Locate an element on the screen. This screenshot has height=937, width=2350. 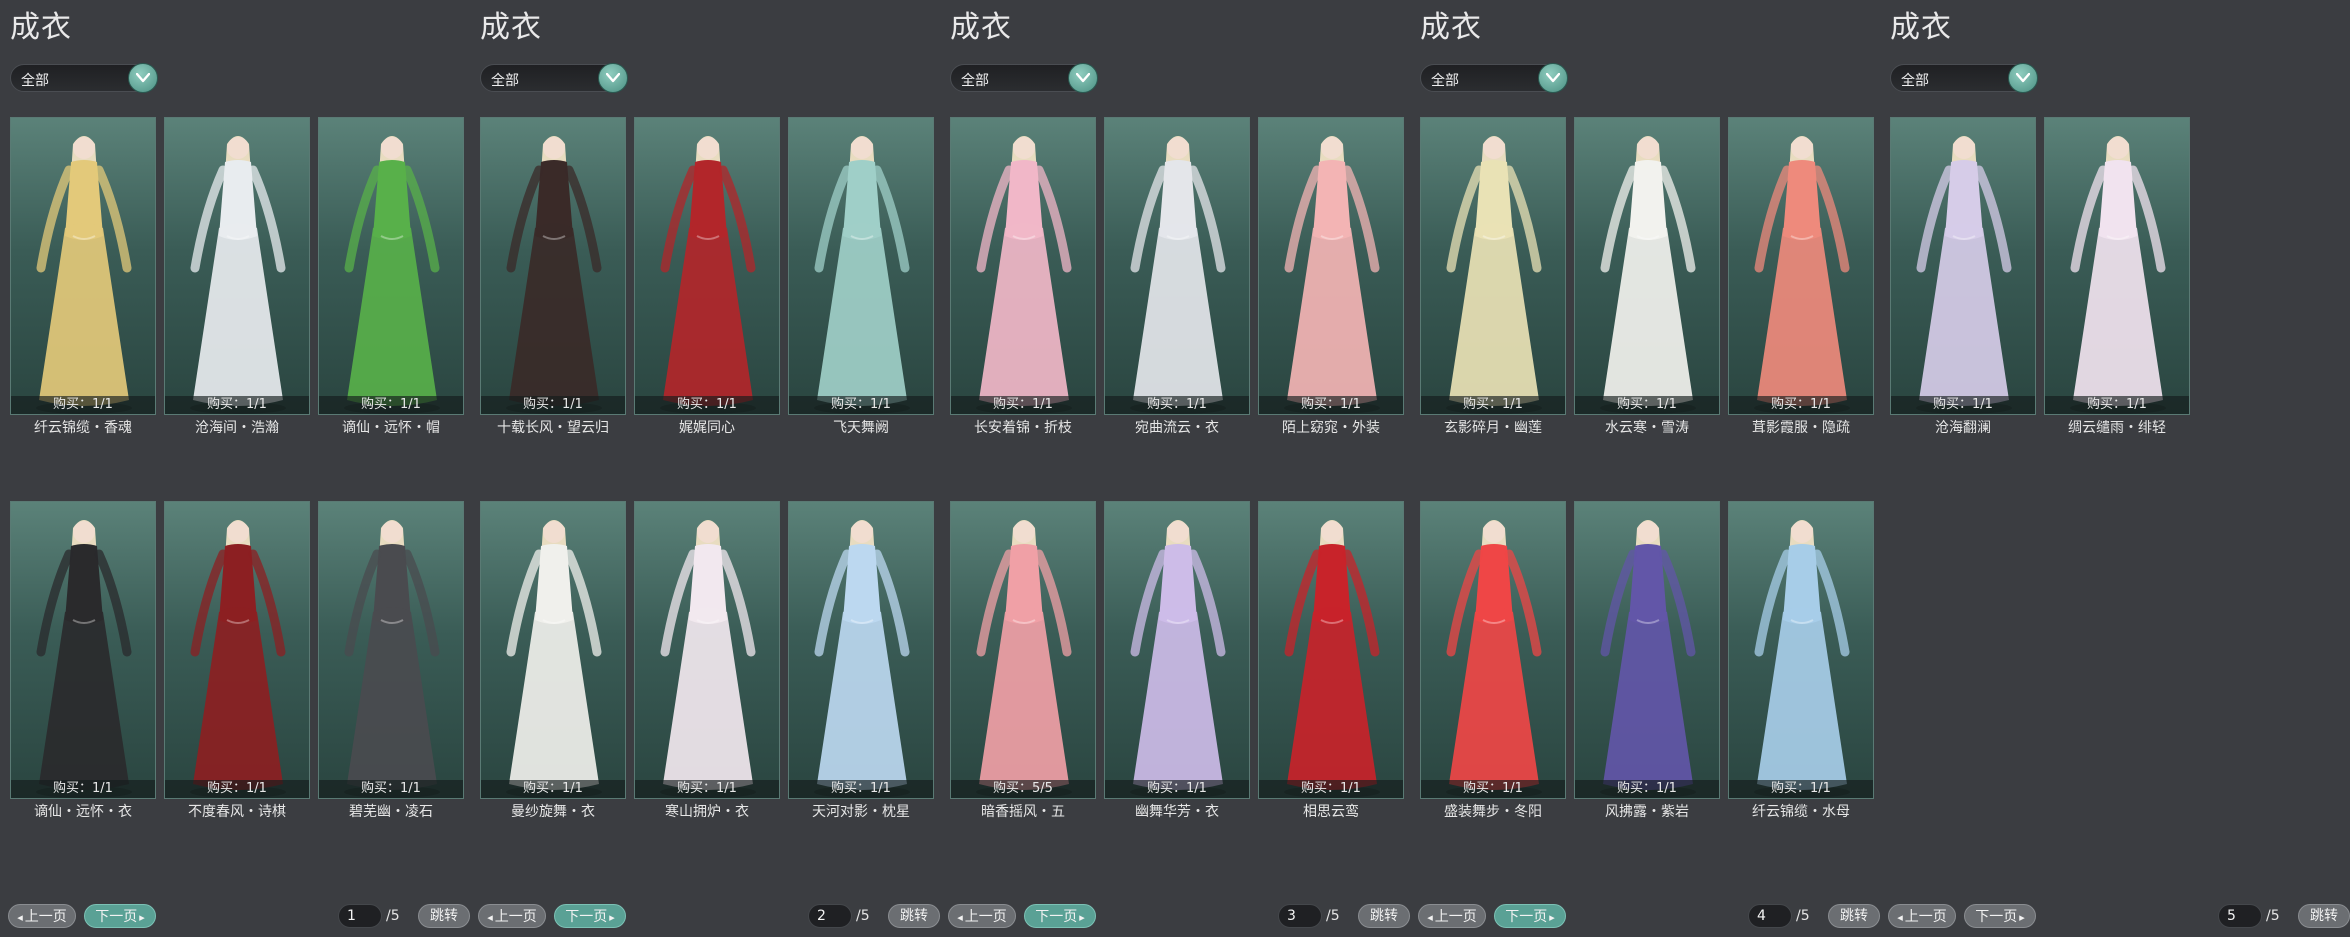
outfit-name: 暗香摇风・五 is located at coordinates (1023, 812).